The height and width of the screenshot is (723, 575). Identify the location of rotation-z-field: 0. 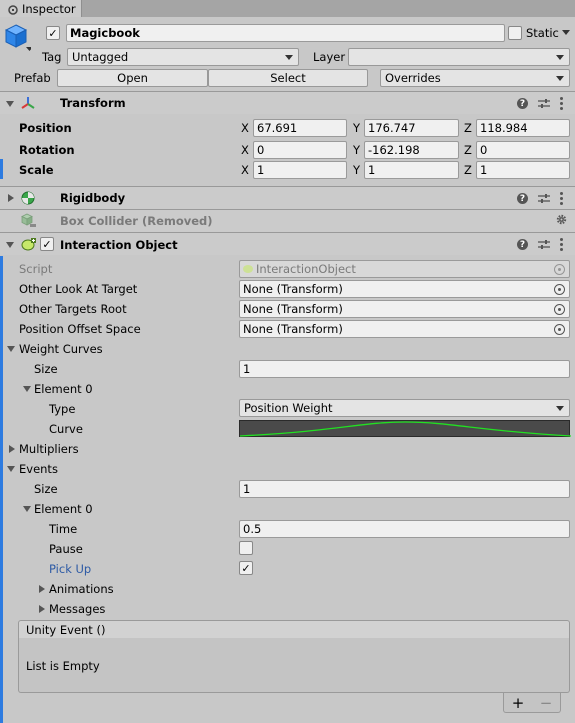
(523, 150).